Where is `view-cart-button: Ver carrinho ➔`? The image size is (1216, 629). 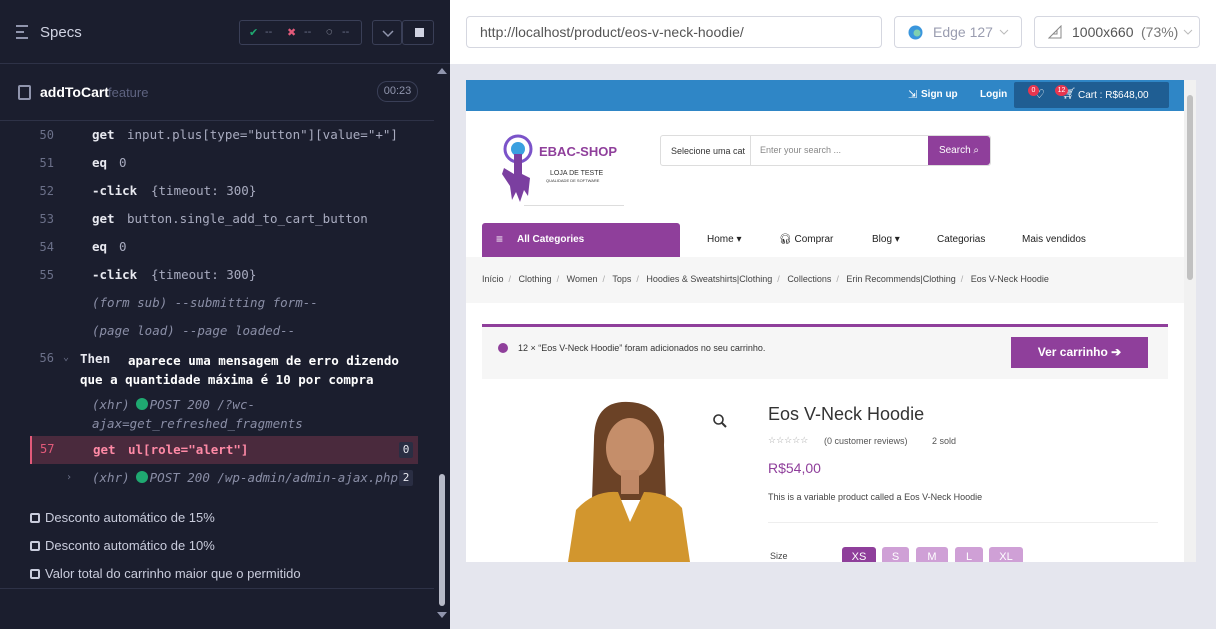 view-cart-button: Ver carrinho ➔ is located at coordinates (1079, 352).